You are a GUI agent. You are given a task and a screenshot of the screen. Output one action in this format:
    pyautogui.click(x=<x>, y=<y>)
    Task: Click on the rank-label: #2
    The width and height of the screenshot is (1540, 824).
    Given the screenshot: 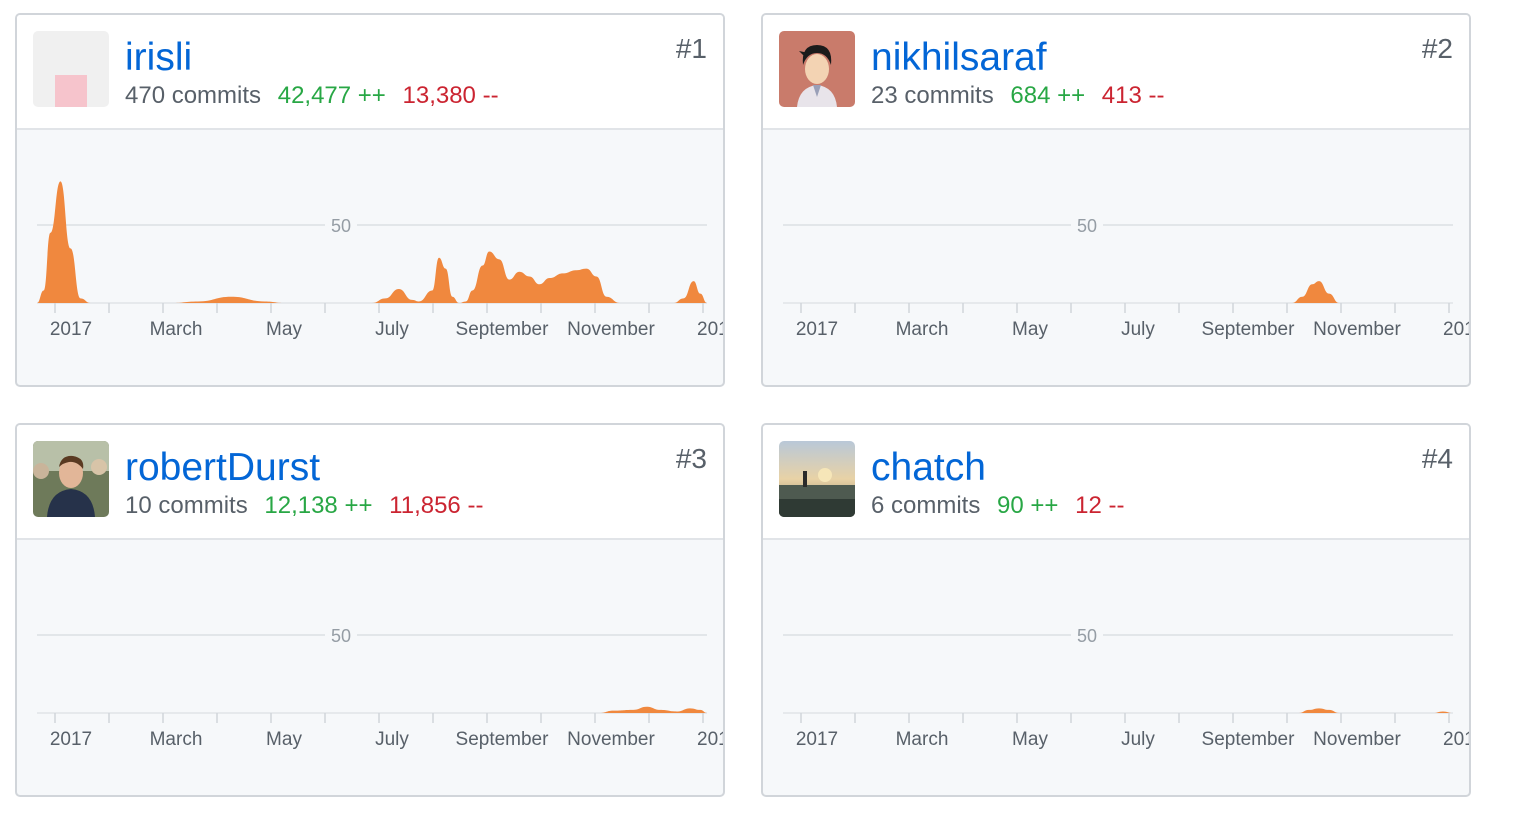 What is the action you would take?
    pyautogui.click(x=1437, y=48)
    